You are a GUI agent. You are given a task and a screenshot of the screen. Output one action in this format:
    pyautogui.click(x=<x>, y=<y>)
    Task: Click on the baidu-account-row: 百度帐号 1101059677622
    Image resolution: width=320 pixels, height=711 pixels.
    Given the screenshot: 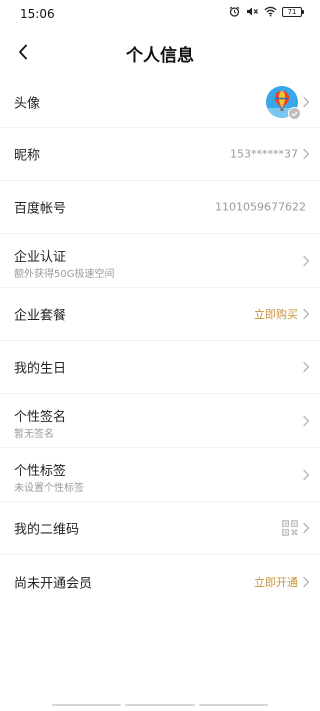 What is the action you would take?
    pyautogui.click(x=160, y=207)
    